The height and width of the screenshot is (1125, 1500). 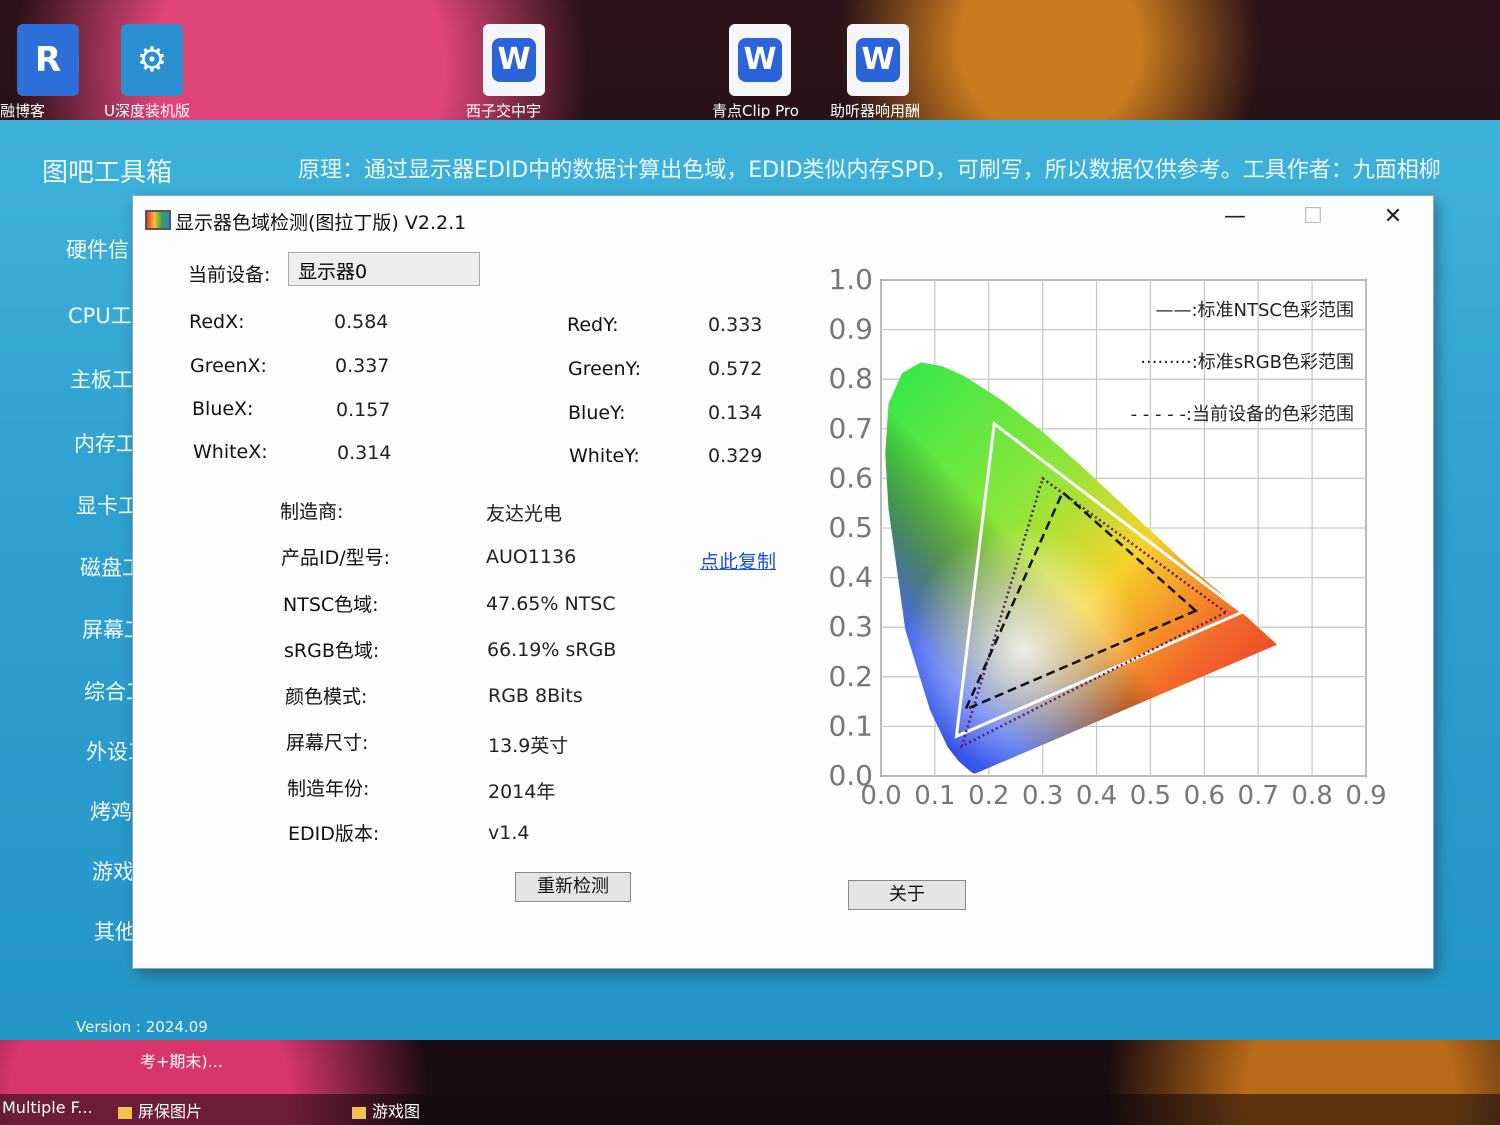 I want to click on taskbar-item-label: 游戏图, so click(x=396, y=1111).